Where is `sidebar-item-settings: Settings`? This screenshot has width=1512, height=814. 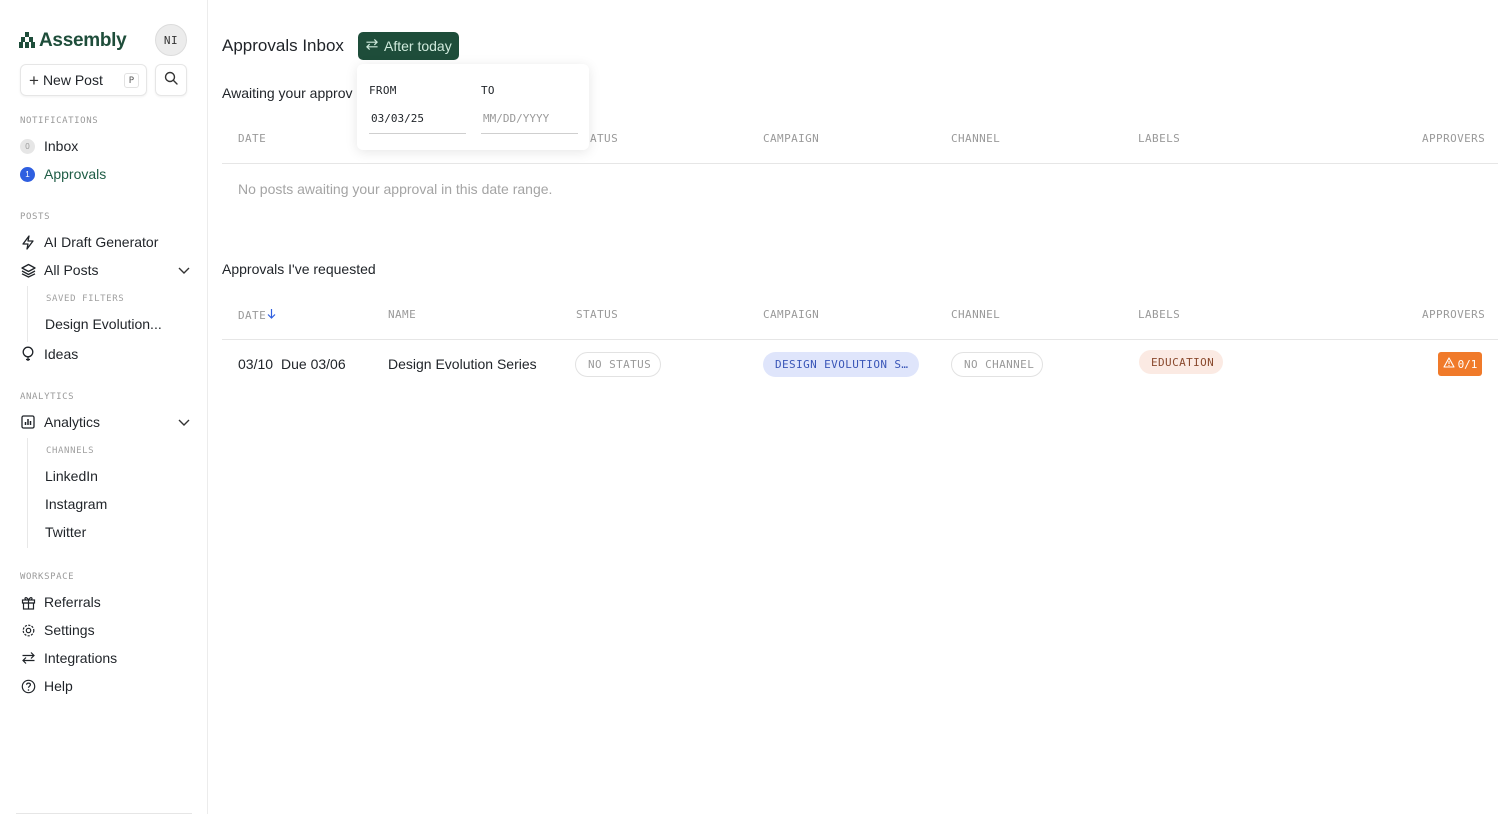
sidebar-item-settings: Settings is located at coordinates (105, 630).